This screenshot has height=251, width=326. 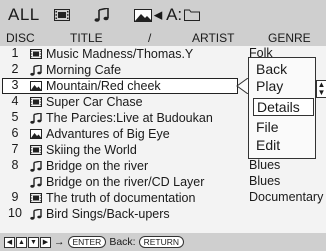 I want to click on genre-cell: Documentary, so click(x=286, y=197).